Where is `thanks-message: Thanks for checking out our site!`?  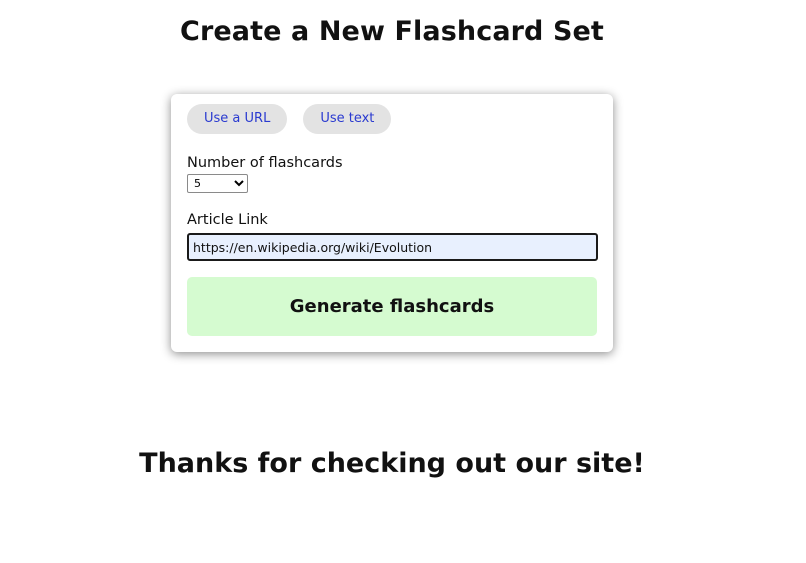 thanks-message: Thanks for checking out our site! is located at coordinates (392, 463).